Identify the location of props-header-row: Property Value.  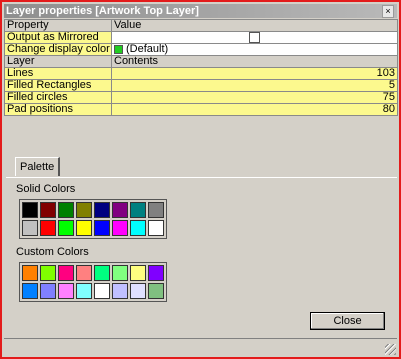
(201, 25).